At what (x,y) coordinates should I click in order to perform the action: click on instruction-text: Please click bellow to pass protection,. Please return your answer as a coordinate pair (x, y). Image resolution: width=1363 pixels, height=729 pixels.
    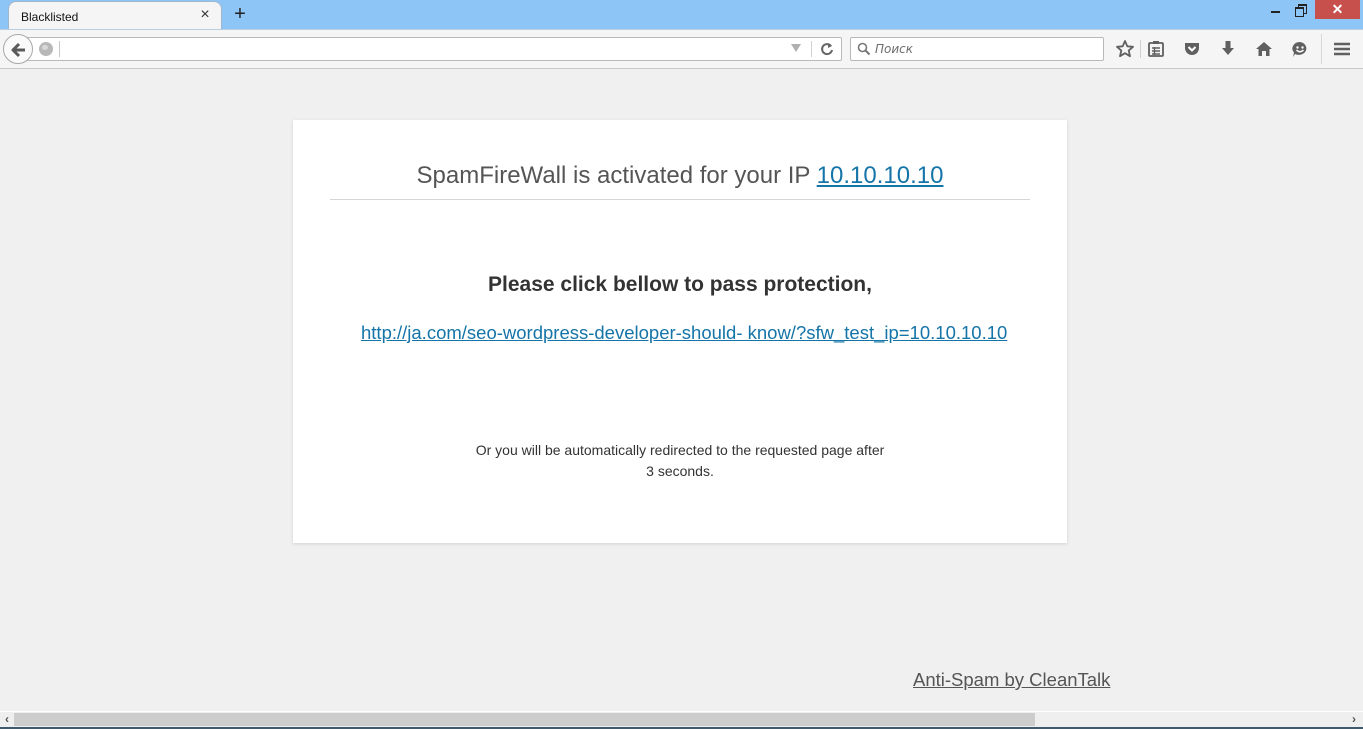
    Looking at the image, I should click on (680, 284).